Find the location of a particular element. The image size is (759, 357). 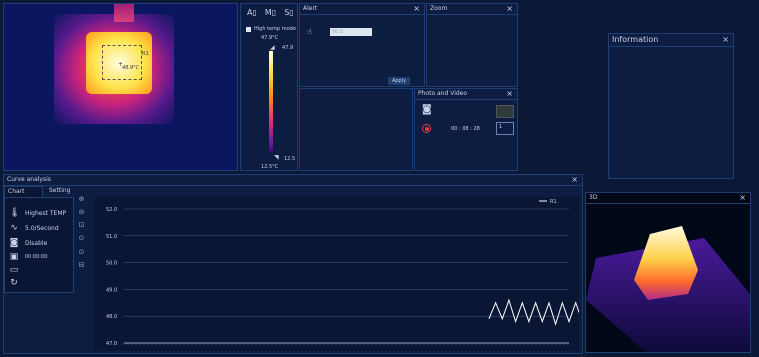

chart-legend-label: R1 is located at coordinates (553, 202).